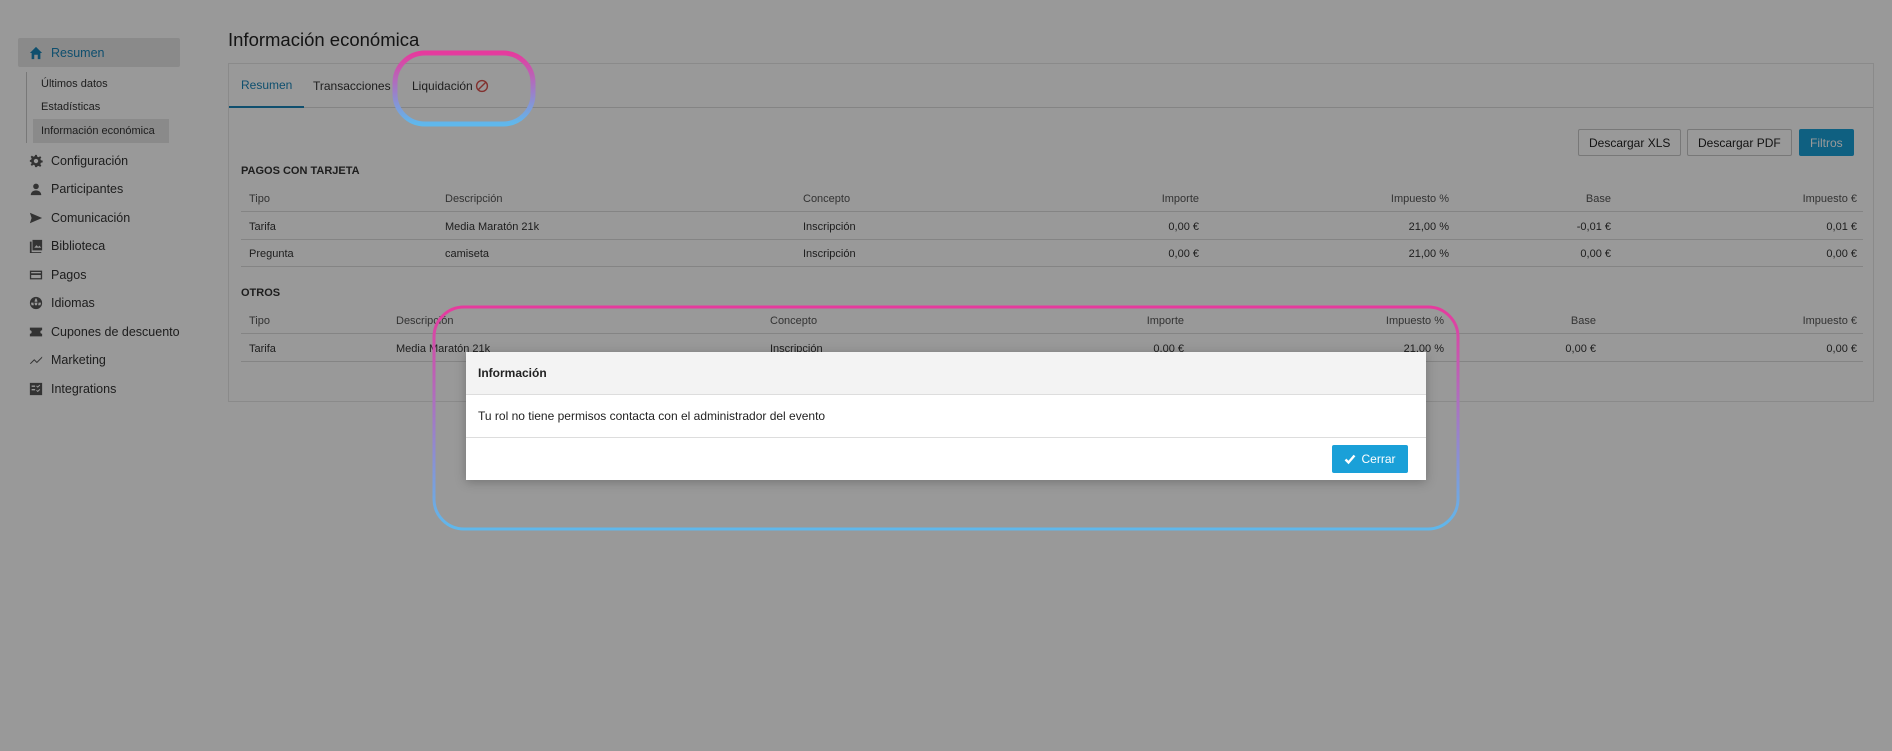 This screenshot has width=1892, height=751. I want to click on highlight-ring-liquidacion-tab, so click(464, 88).